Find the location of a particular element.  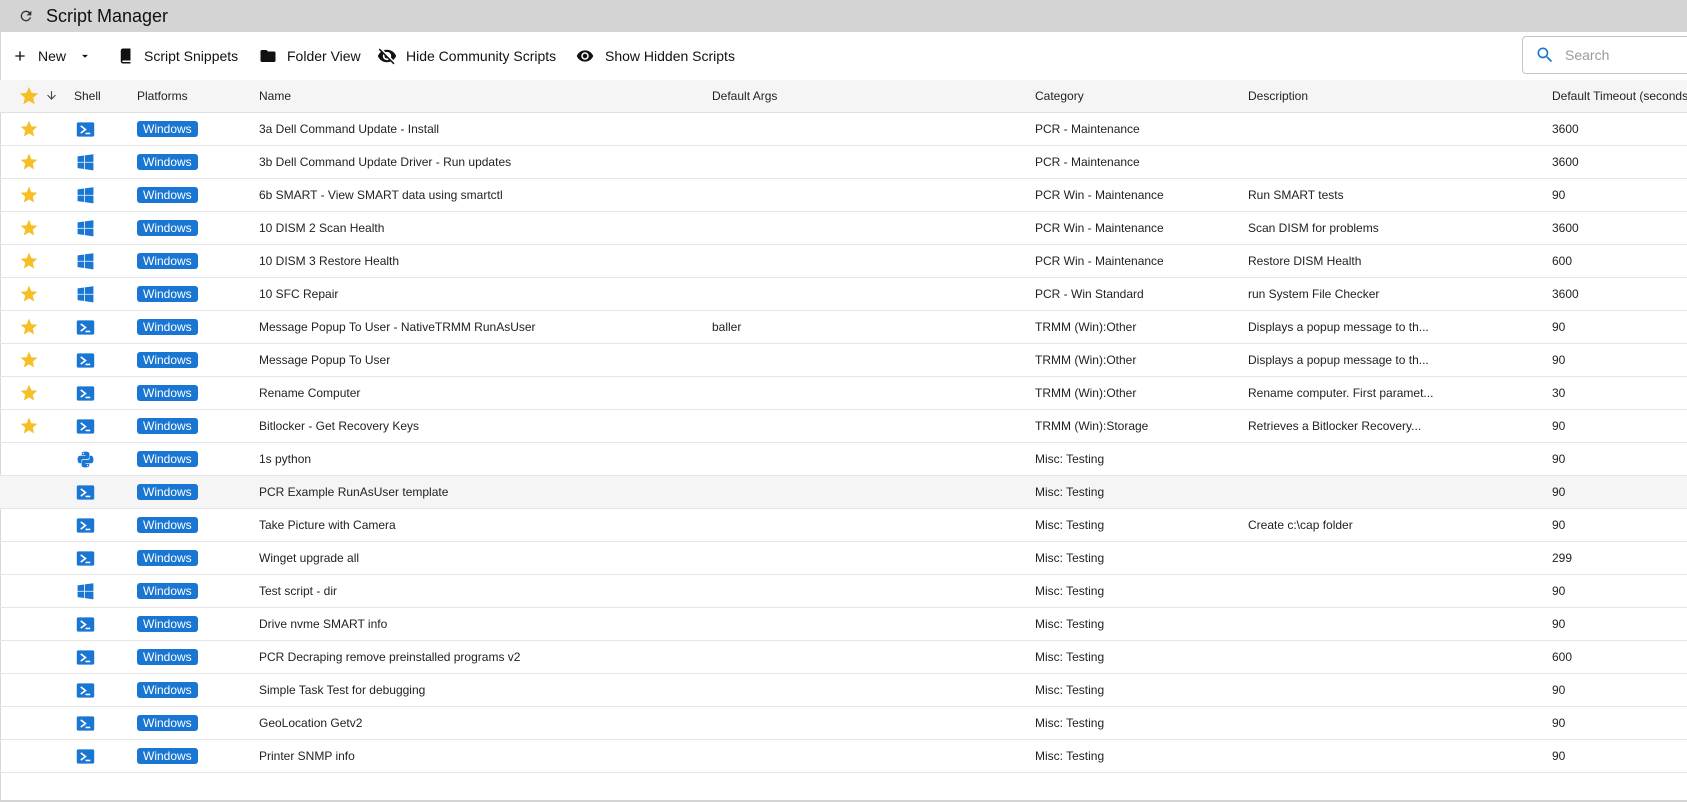

new-button: New is located at coordinates (52, 56).